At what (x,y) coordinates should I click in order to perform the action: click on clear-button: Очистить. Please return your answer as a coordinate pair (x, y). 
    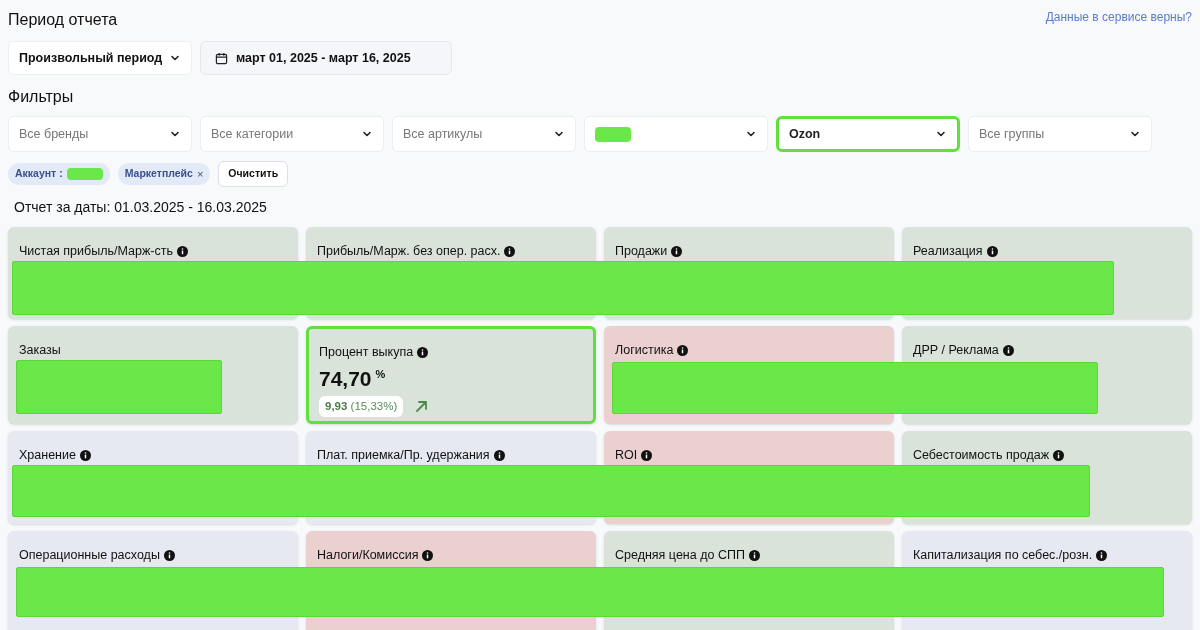
    Looking at the image, I should click on (253, 174).